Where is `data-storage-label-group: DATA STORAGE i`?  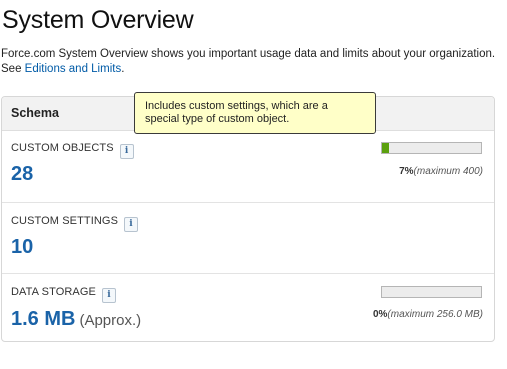 data-storage-label-group: DATA STORAGE i is located at coordinates (63, 294).